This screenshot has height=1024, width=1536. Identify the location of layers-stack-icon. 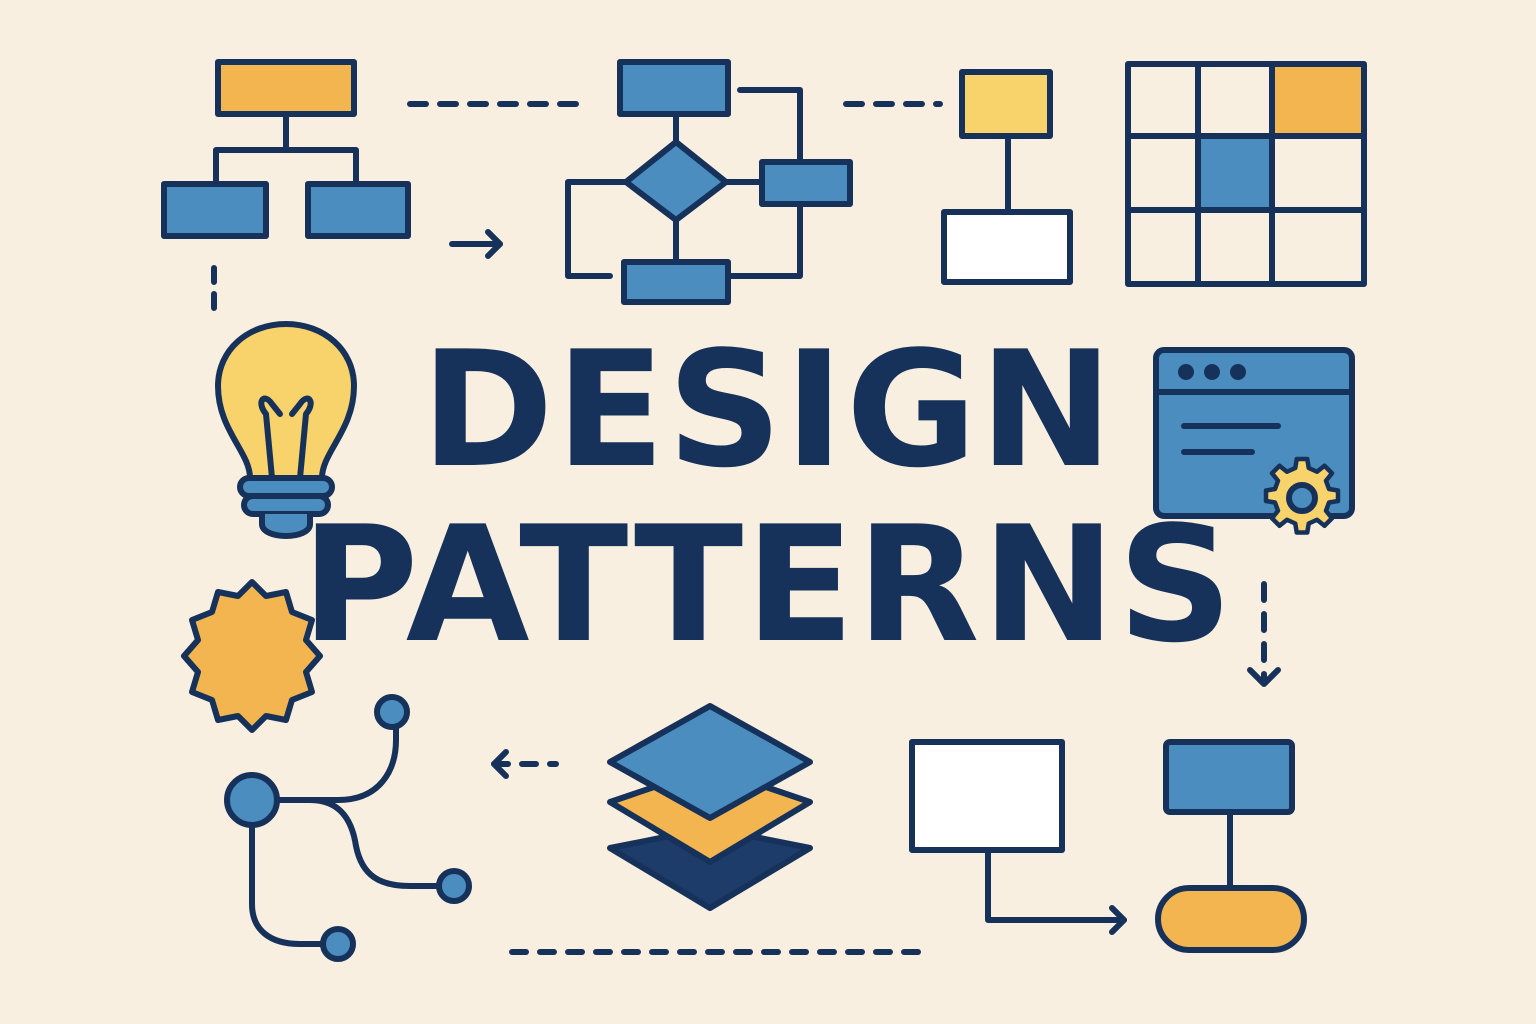
(710, 807).